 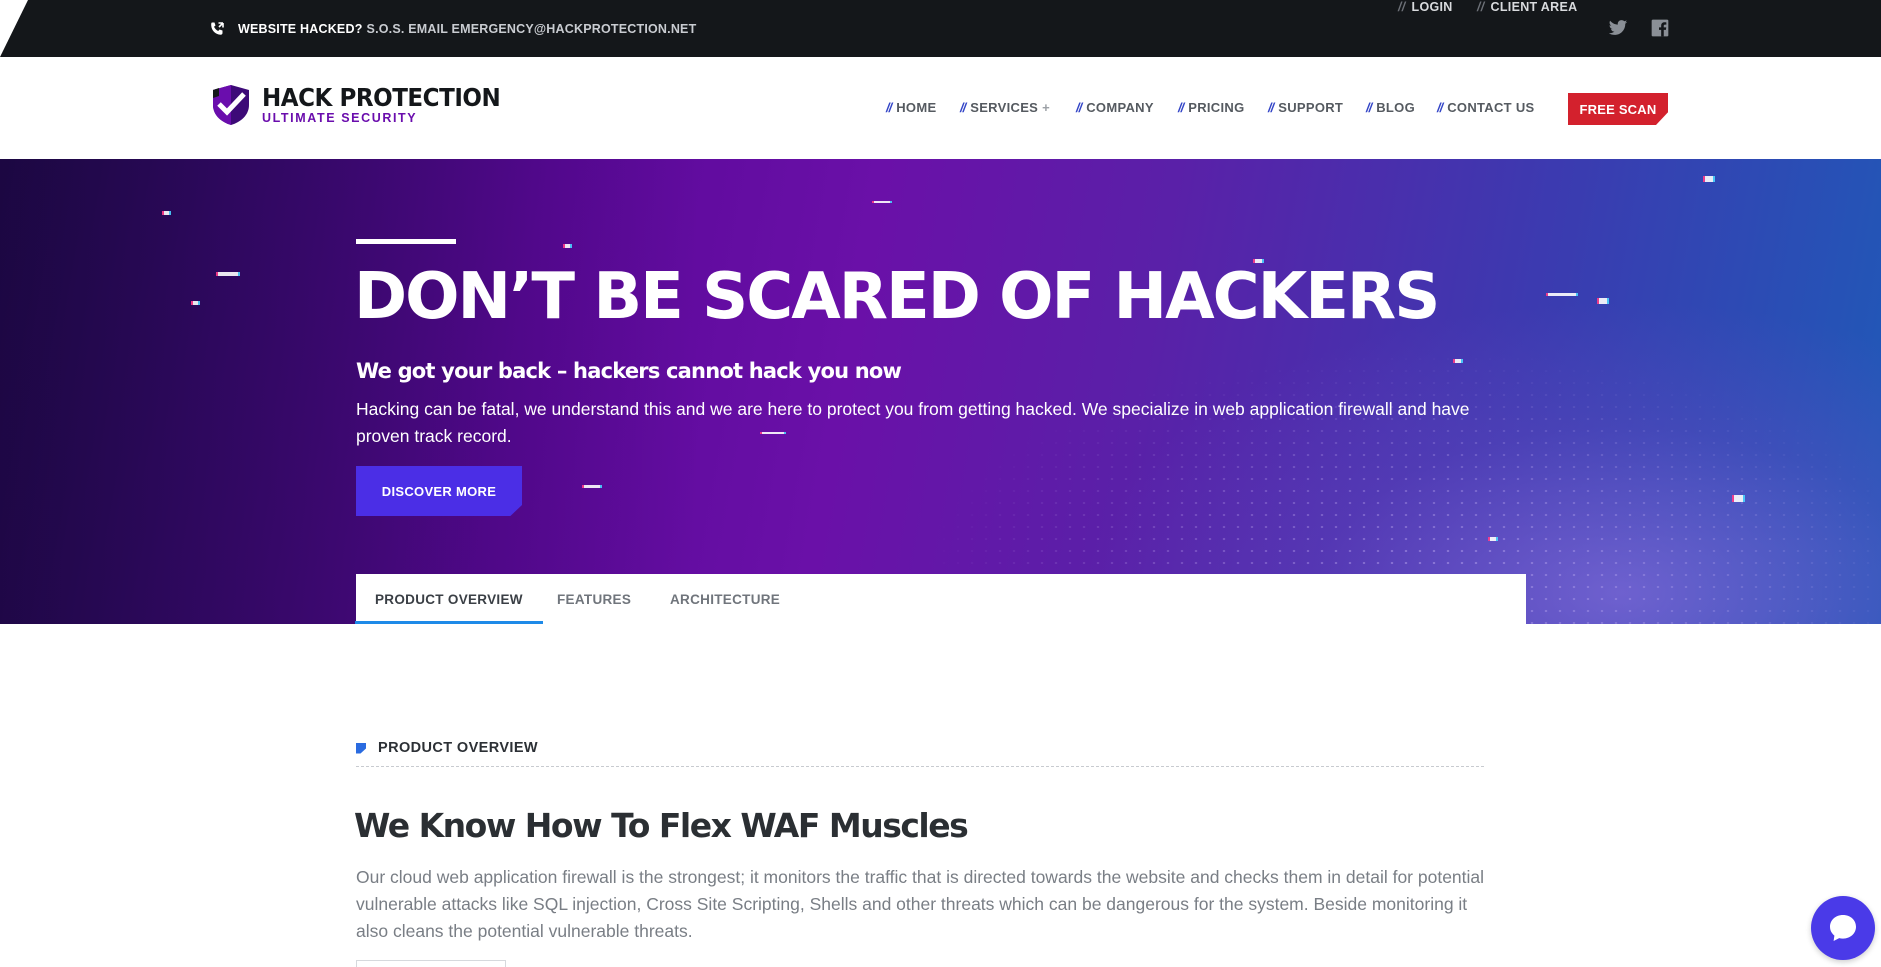 I want to click on nav-label: PRICING, so click(x=1216, y=107).